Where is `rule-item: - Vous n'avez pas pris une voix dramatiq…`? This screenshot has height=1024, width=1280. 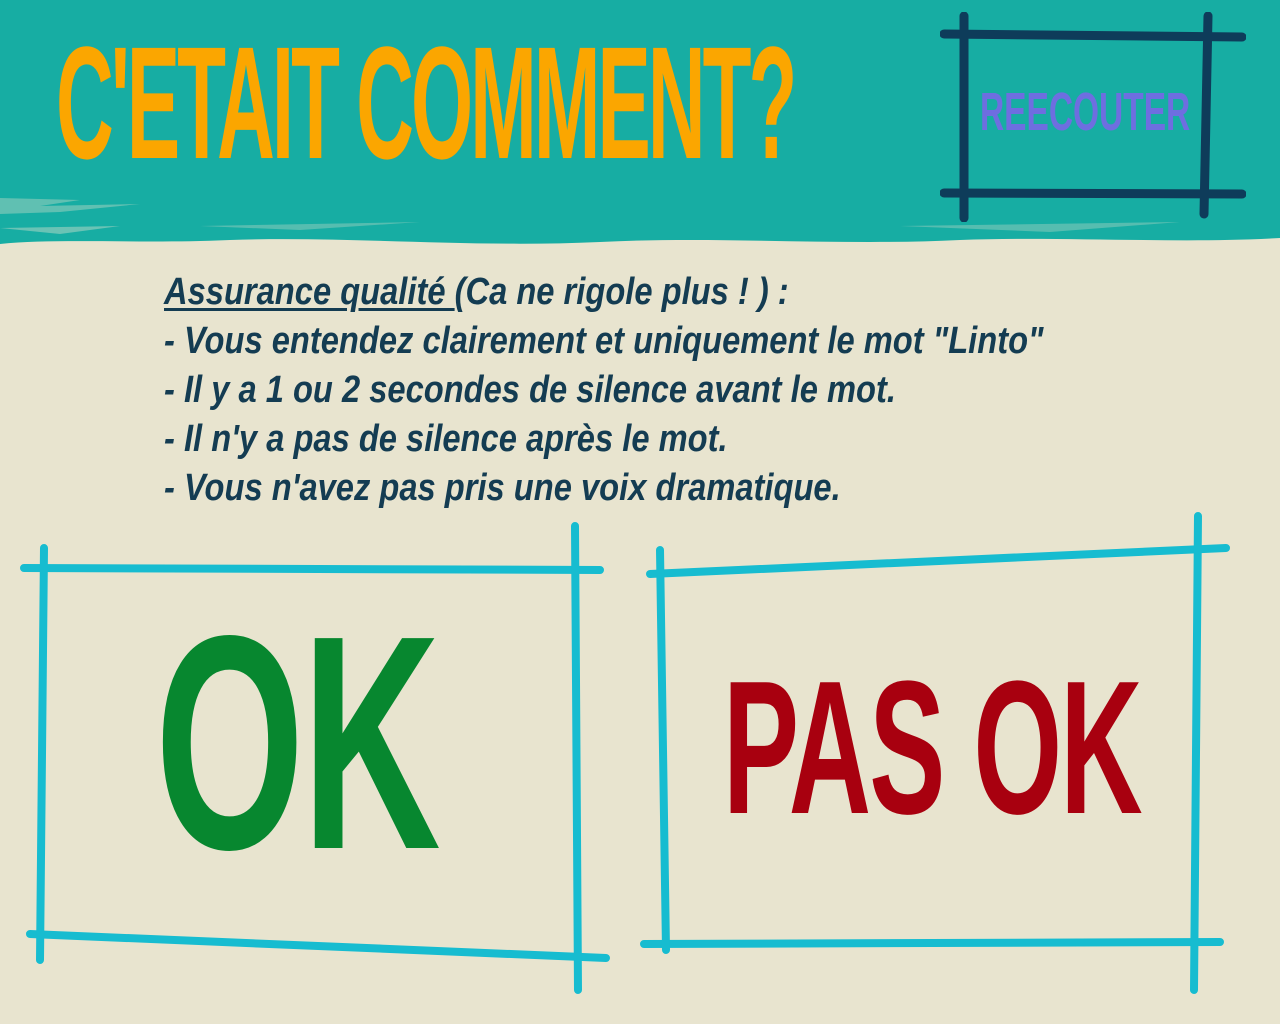
rule-item: - Vous n'avez pas pris une voix dramatiq… is located at coordinates (502, 488).